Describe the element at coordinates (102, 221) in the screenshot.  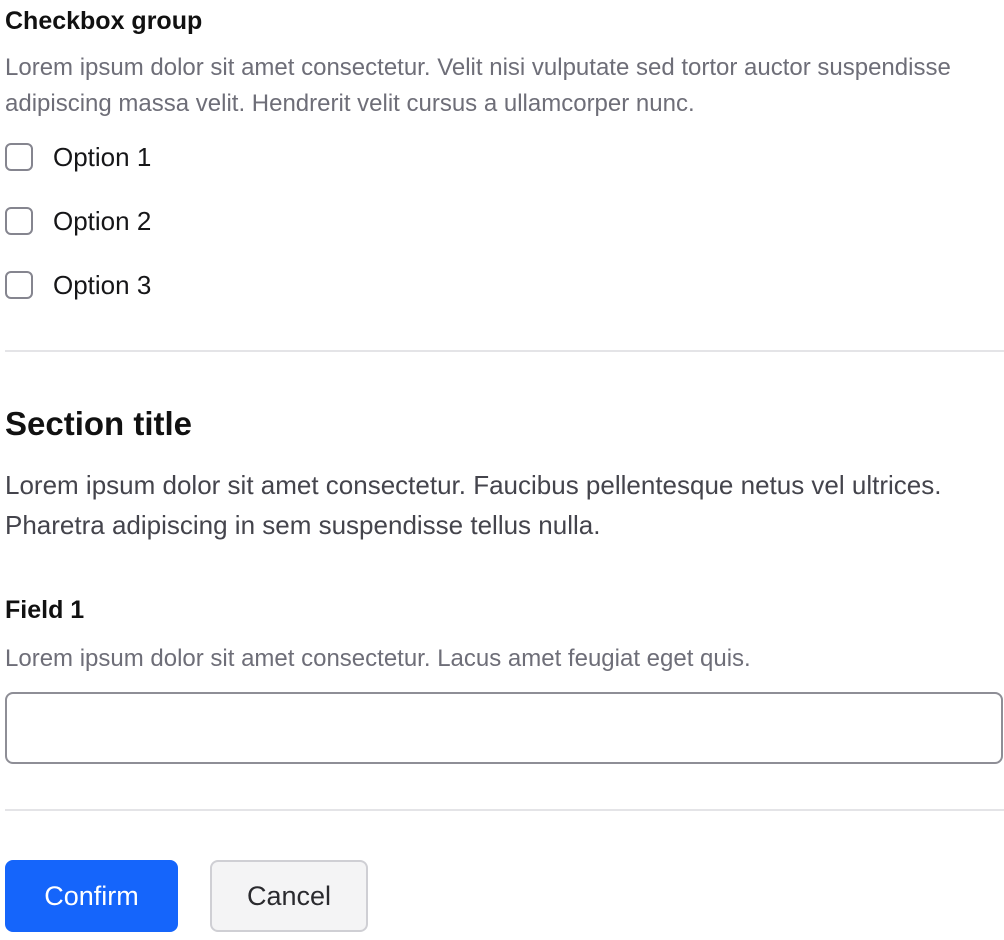
I see `checkbox-option-2-label: Option 2` at that location.